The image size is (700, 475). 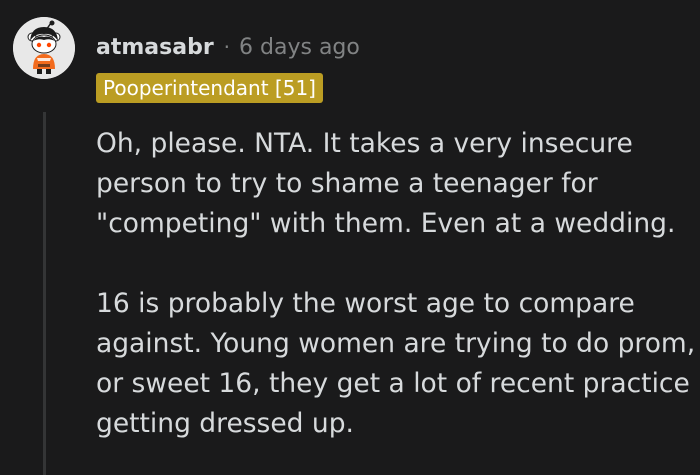 I want to click on username-link: atmasabr, so click(x=155, y=47).